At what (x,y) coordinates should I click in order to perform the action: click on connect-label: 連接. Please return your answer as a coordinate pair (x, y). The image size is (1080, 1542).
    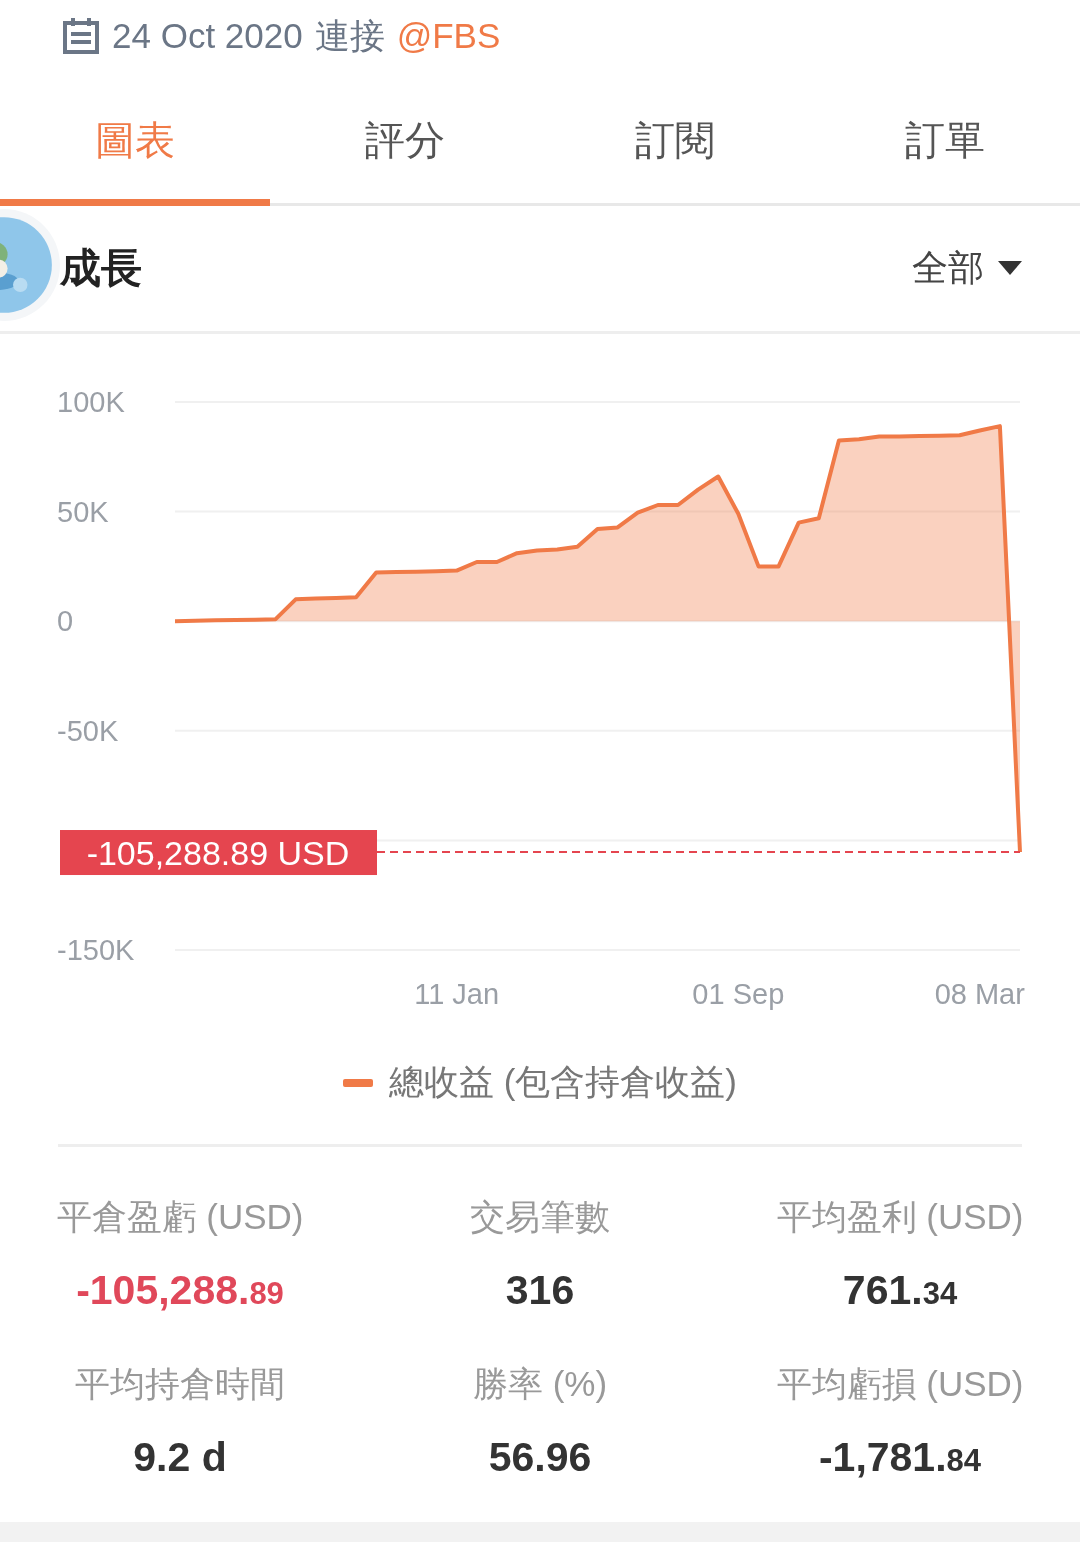
    Looking at the image, I should click on (349, 35).